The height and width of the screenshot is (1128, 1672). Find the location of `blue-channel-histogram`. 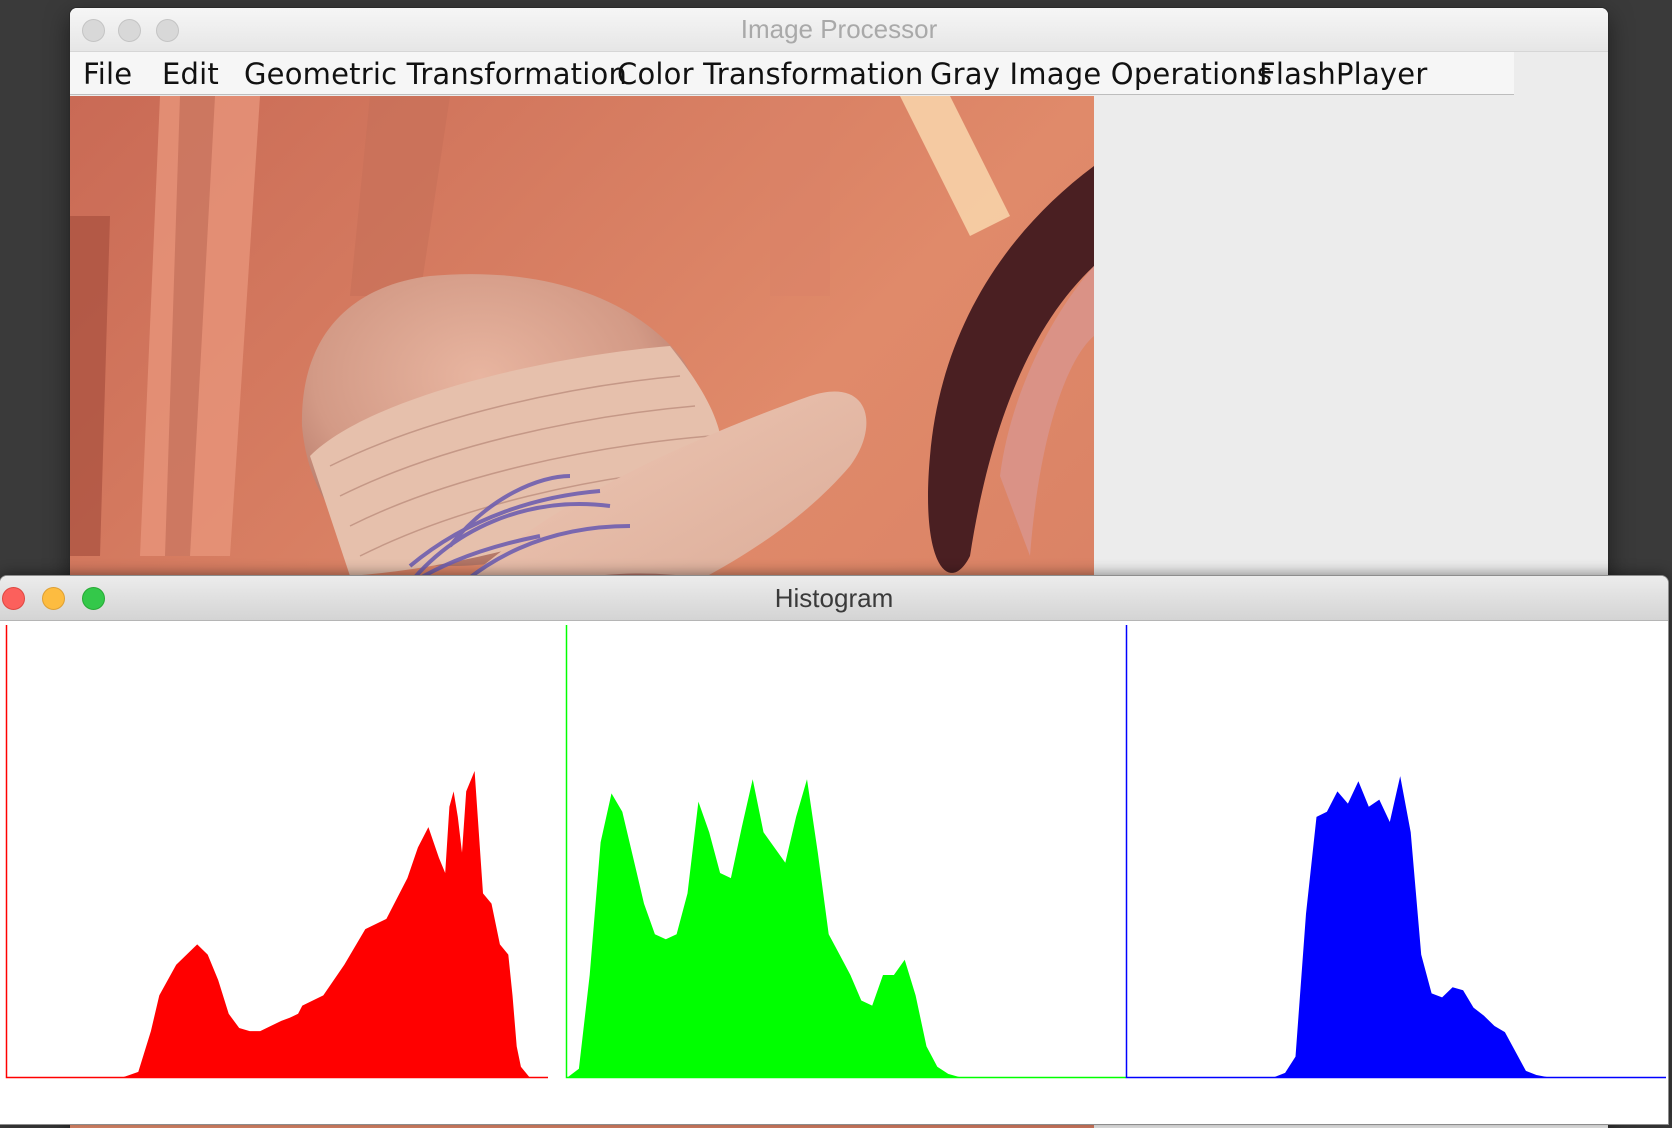

blue-channel-histogram is located at coordinates (1395, 926).